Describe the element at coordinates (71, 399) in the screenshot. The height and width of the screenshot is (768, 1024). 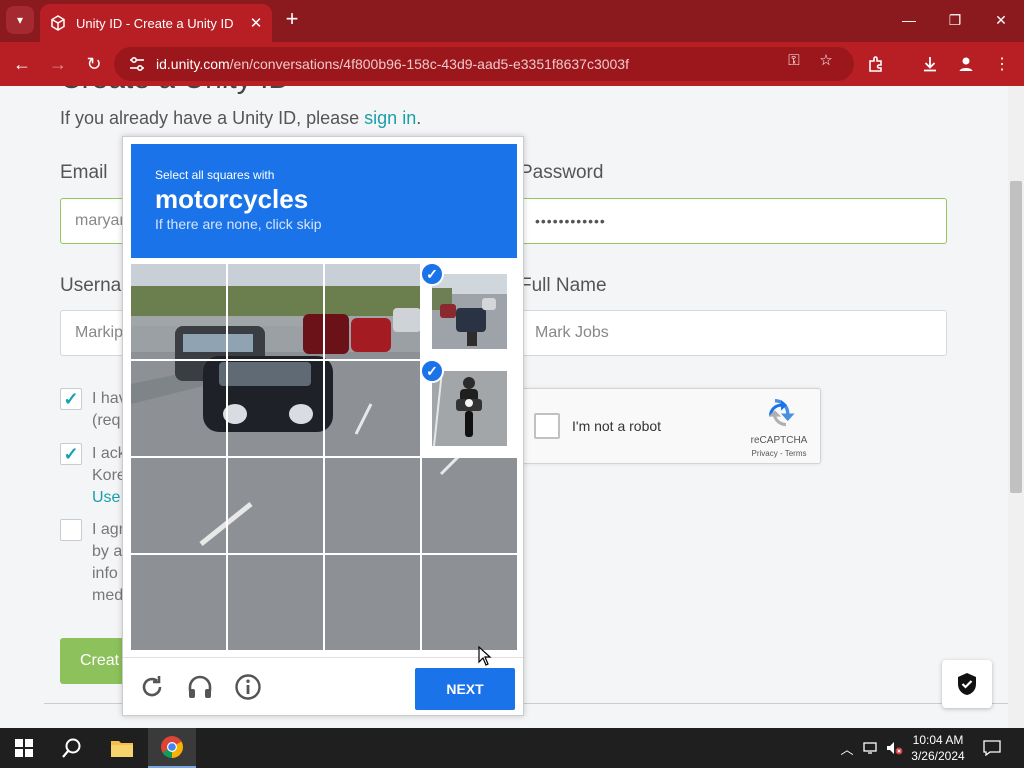
I see `terms-checkbox-1: ✓` at that location.